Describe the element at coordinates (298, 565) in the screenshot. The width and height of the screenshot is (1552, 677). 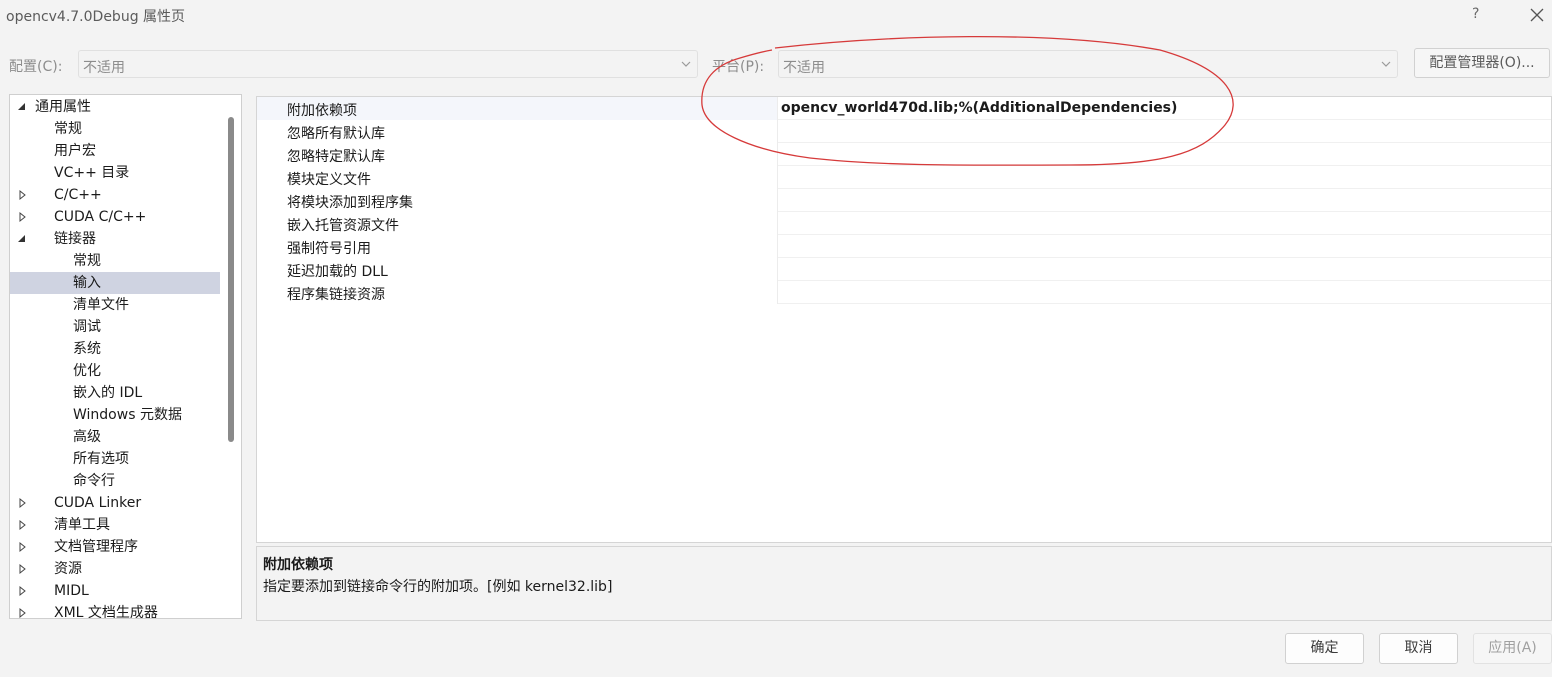
I see `description-title: 附加依赖项` at that location.